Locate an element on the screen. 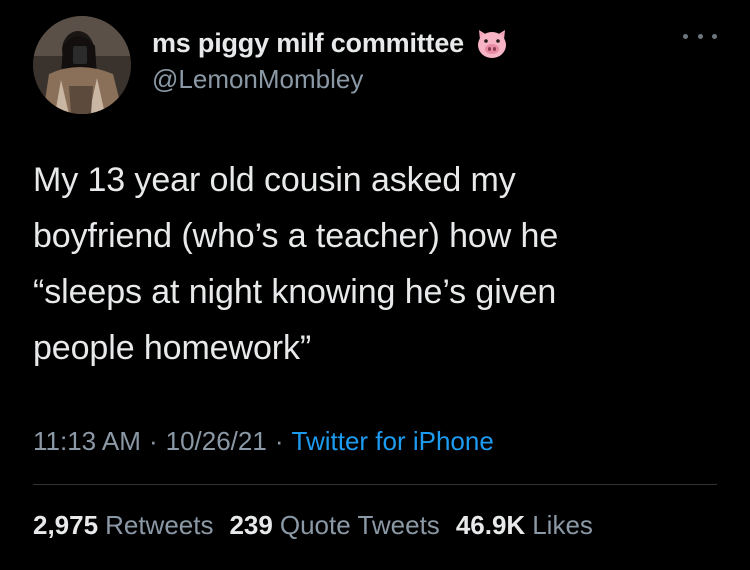 The image size is (750, 570). tweet-meta: 11:13 AM · 10/26/21 · Twitter for iPhone is located at coordinates (263, 441).